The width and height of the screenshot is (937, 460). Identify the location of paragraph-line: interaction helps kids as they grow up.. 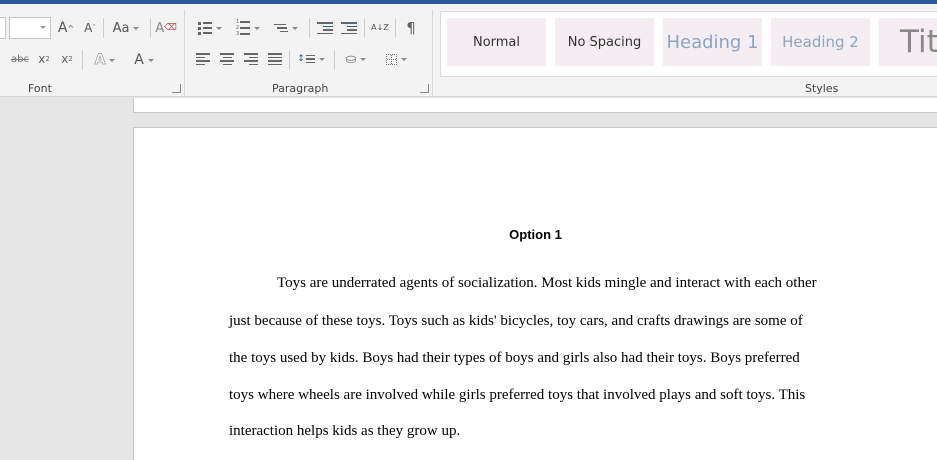
(345, 431).